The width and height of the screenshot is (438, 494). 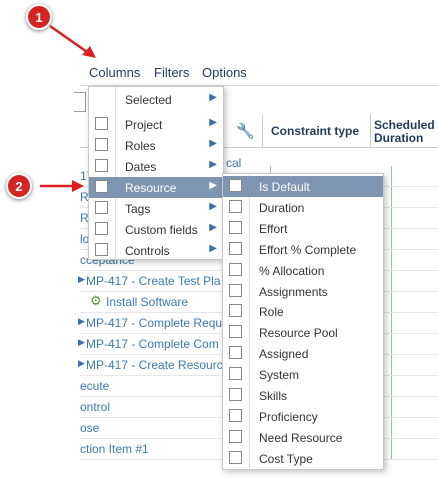 What do you see at coordinates (68, 108) in the screenshot?
I see `annotation-arrows` at bounding box center [68, 108].